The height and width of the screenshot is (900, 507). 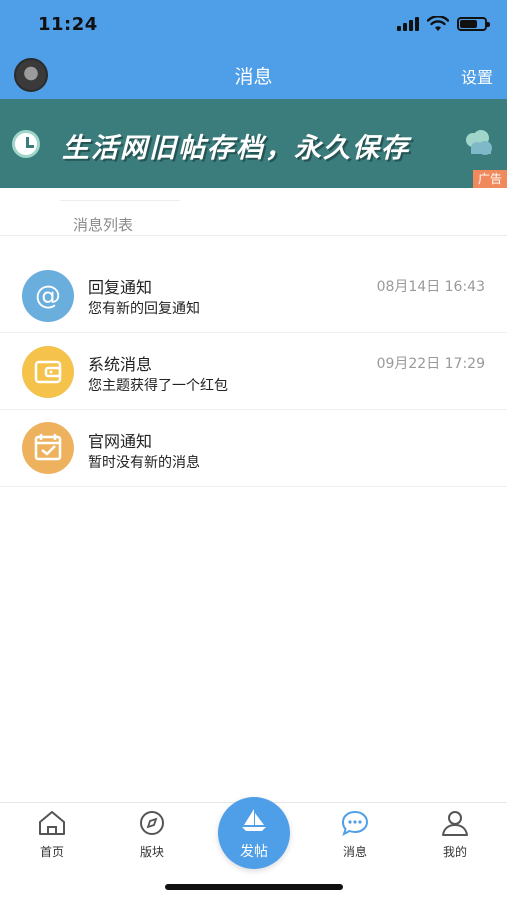 I want to click on banner-text: 生活网旧帖存档，永久保存, so click(x=236, y=148).